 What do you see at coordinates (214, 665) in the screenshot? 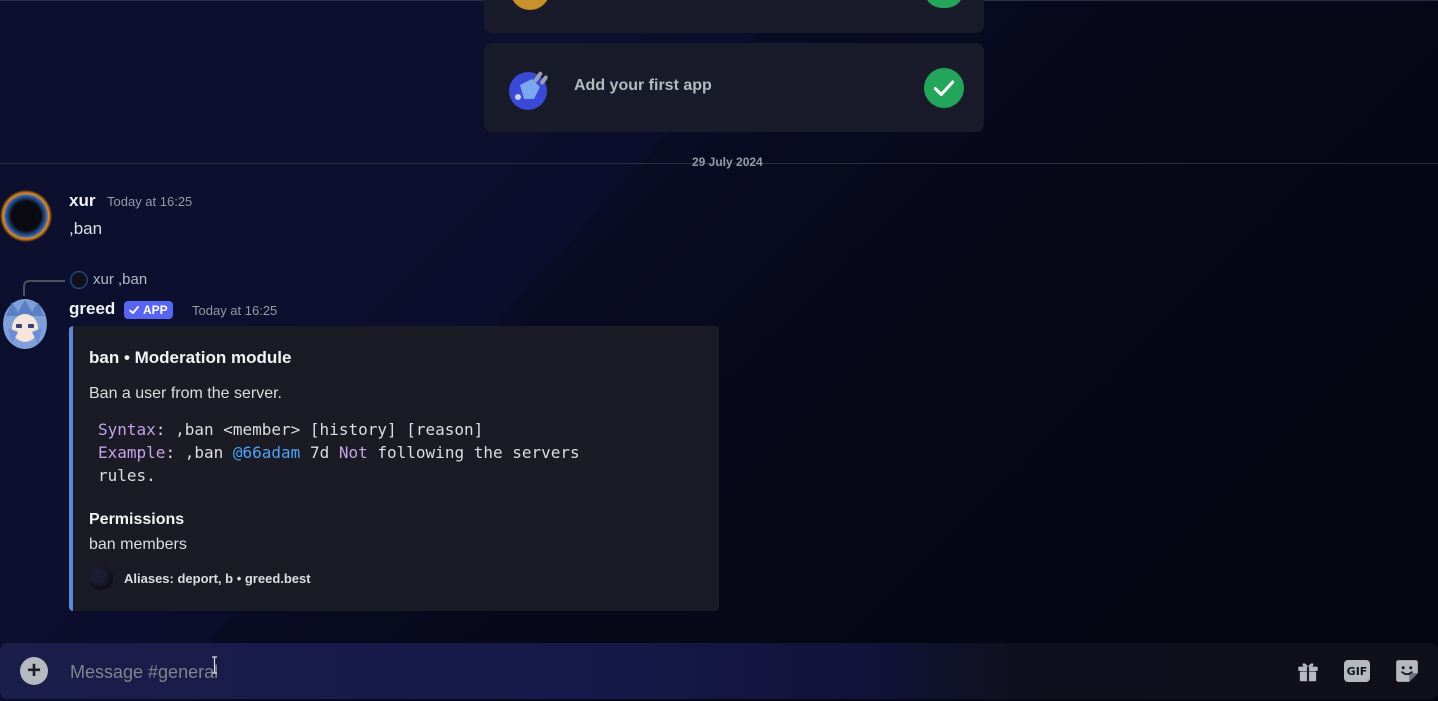
I see `text-cursor-icon` at bounding box center [214, 665].